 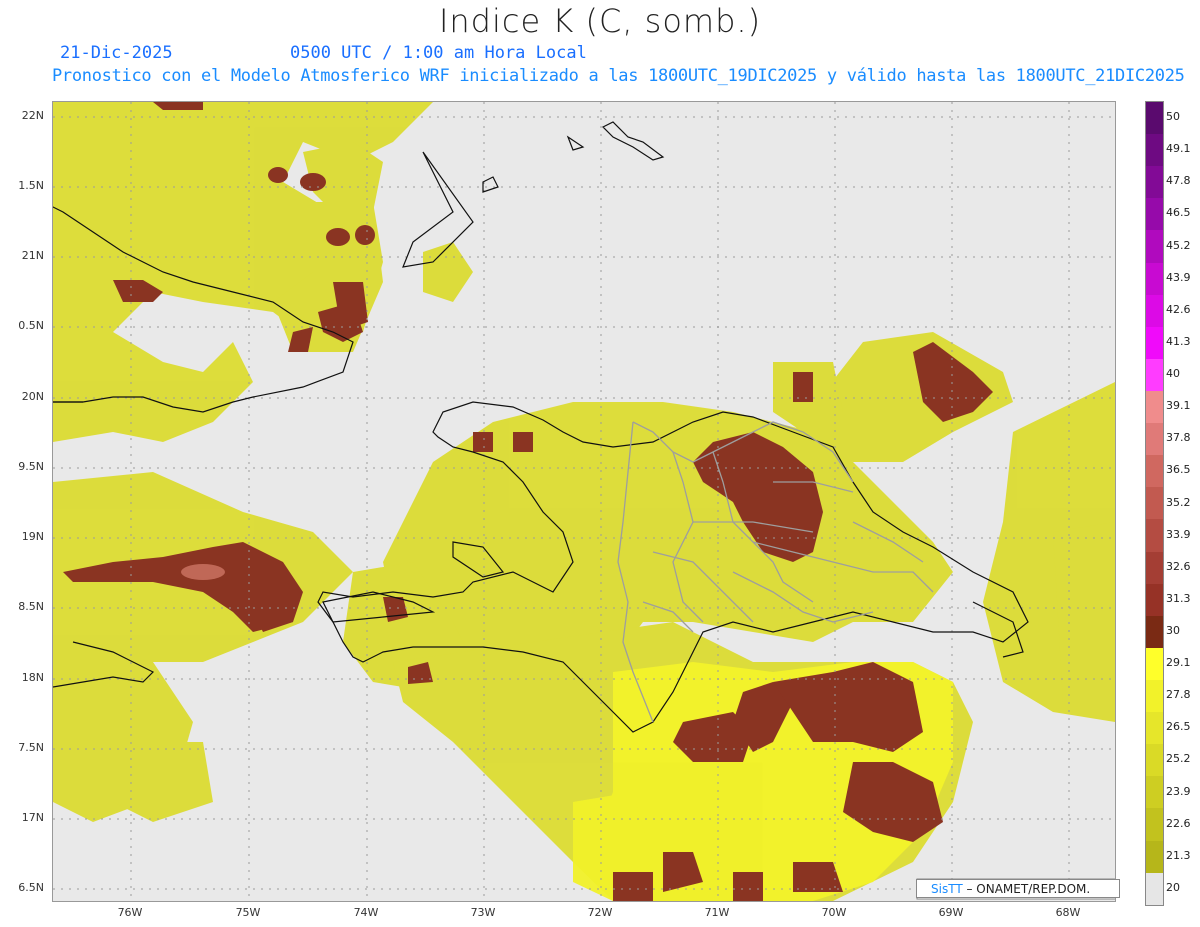 What do you see at coordinates (1178, 213) in the screenshot?
I see `colorbar-label: 46.5` at bounding box center [1178, 213].